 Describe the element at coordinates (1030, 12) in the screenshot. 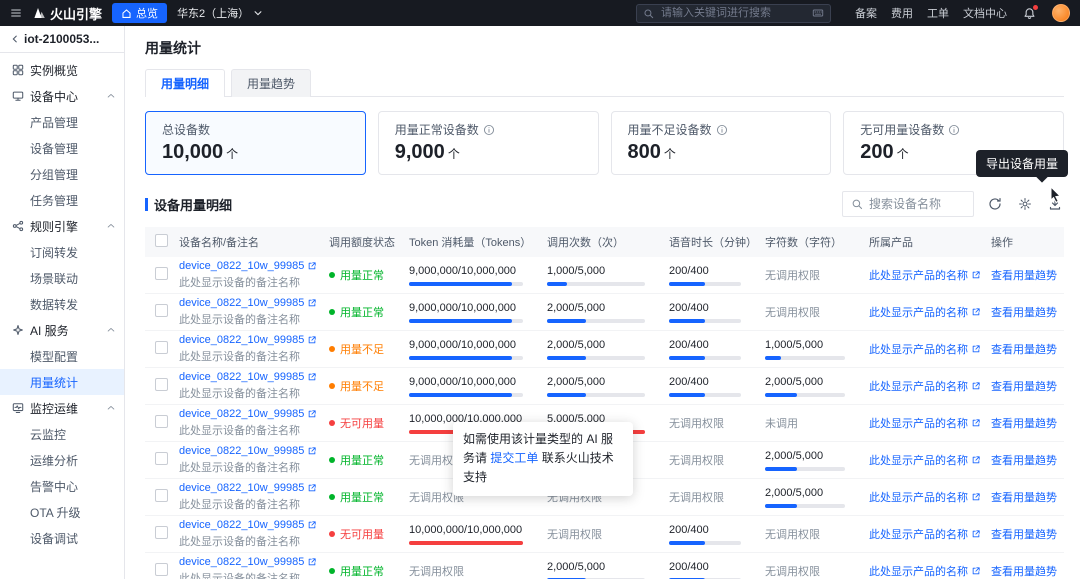

I see `notification-bell` at that location.